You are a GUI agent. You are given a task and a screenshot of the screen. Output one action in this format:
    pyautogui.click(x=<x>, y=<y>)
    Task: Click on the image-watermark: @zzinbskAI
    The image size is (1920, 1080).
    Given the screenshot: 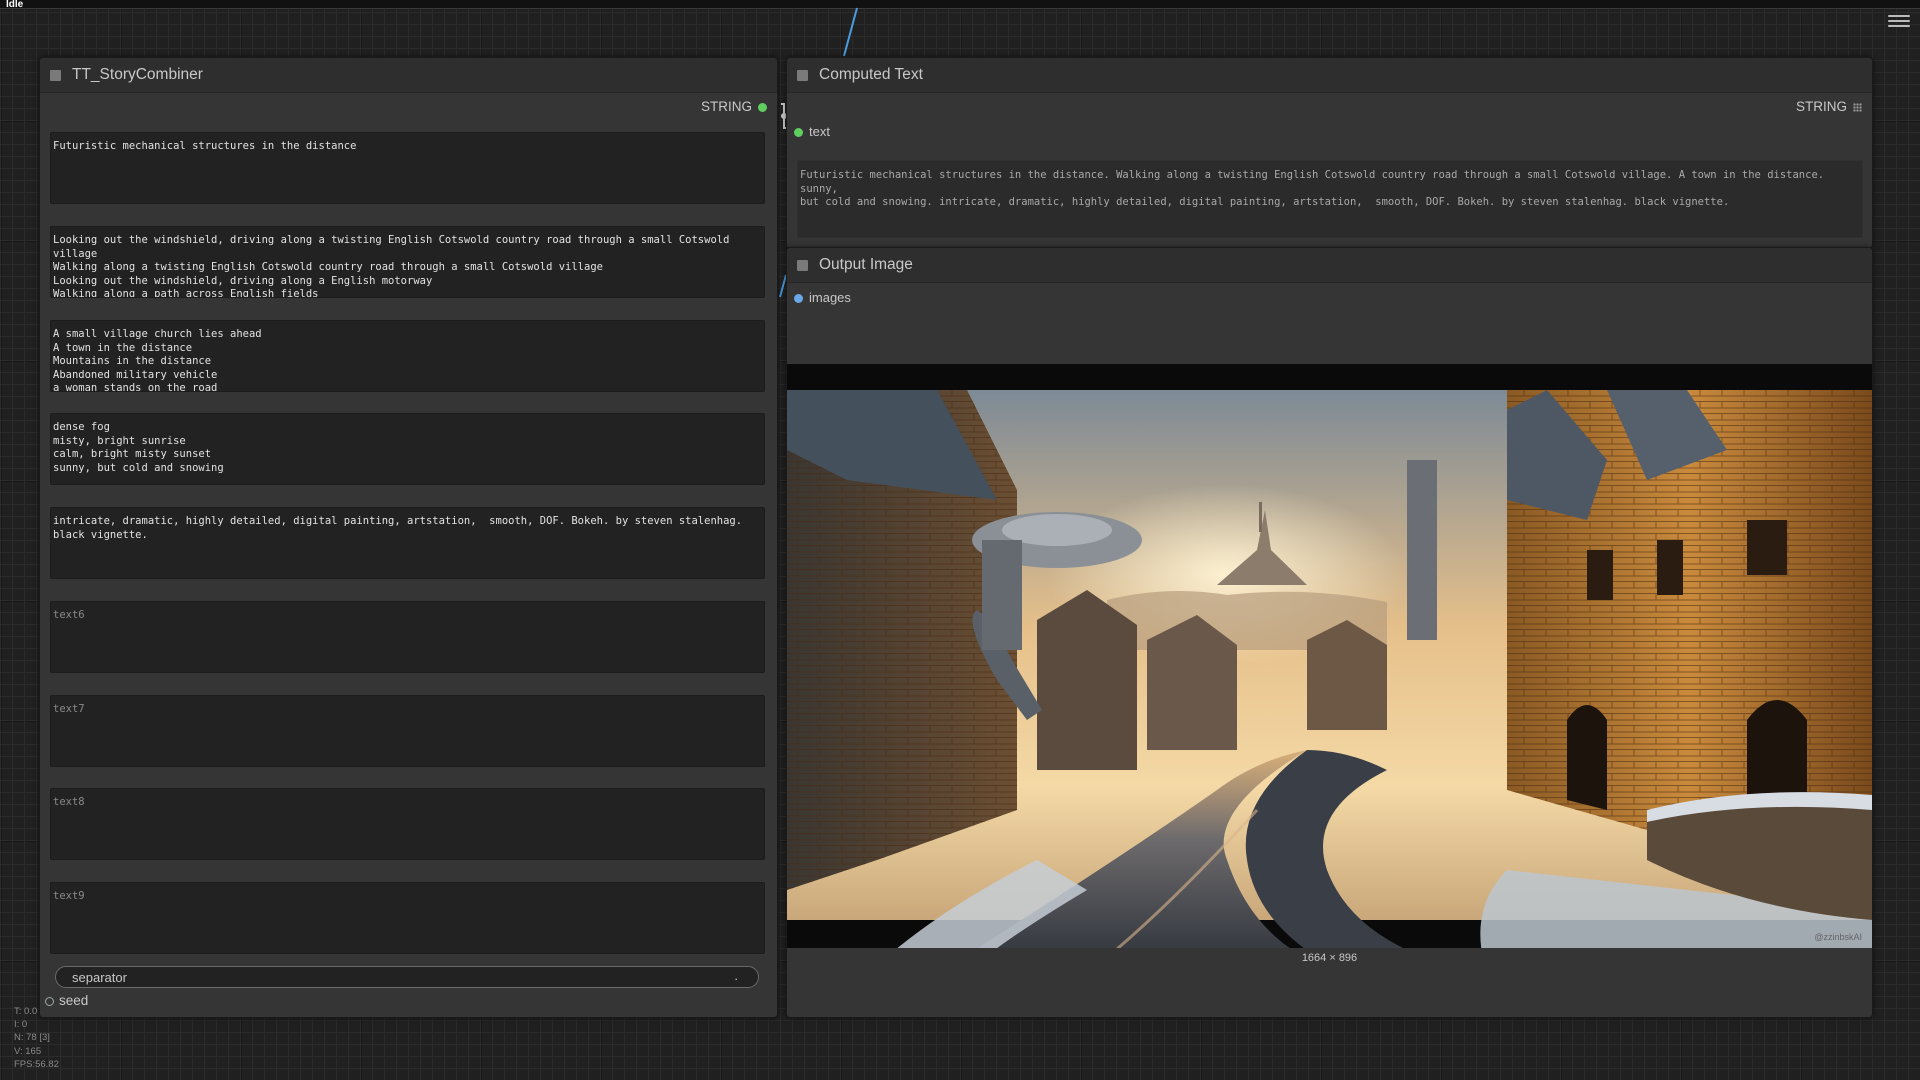 What is the action you would take?
    pyautogui.click(x=1838, y=937)
    